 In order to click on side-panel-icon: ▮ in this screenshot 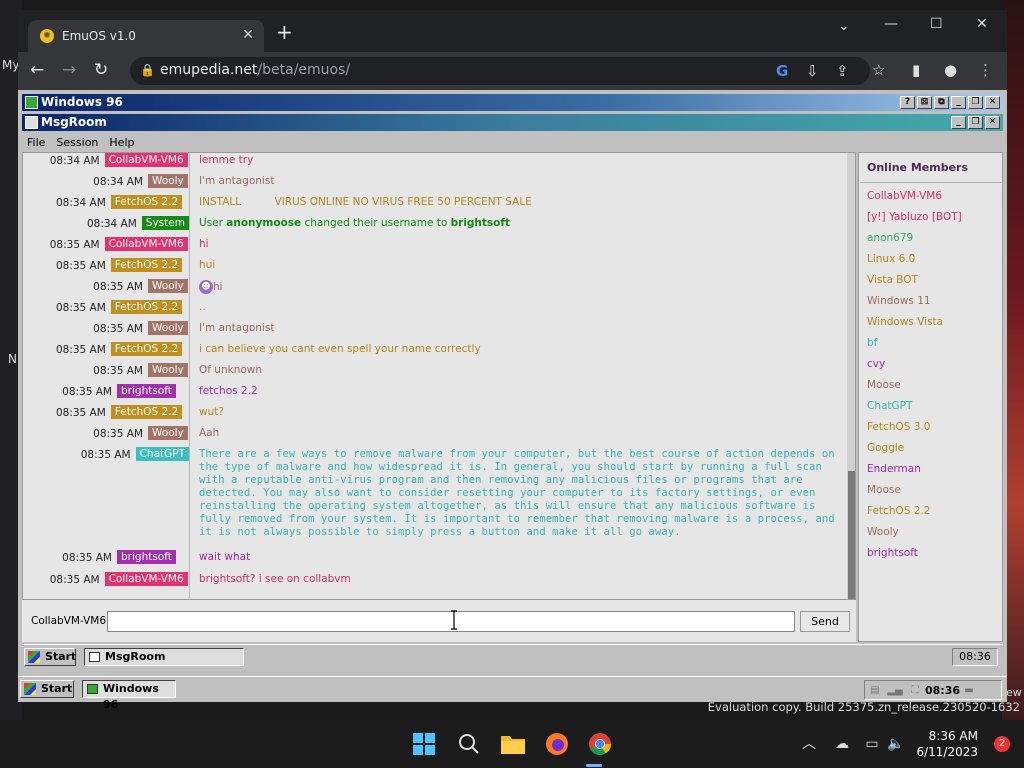, I will do `click(916, 70)`.